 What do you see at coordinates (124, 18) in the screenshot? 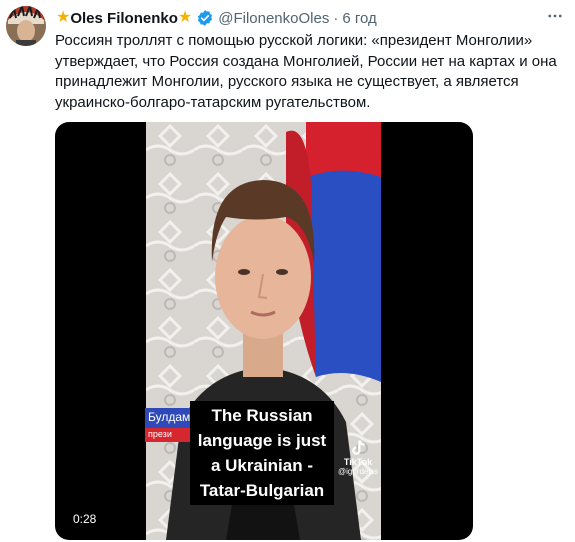
I see `author-name: Oles Filonenko` at bounding box center [124, 18].